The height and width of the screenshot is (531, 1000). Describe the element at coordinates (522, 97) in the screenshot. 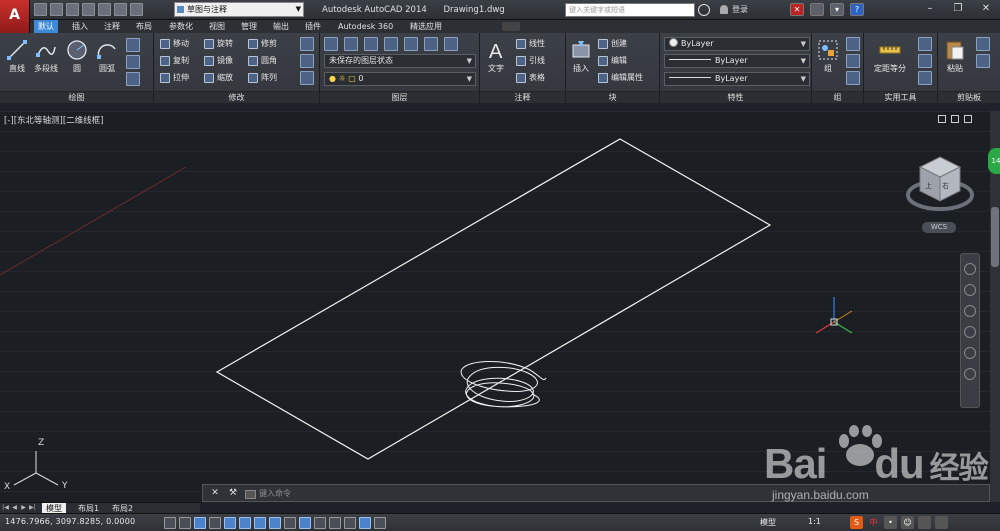

I see `panel-annotation-title: 注释` at that location.